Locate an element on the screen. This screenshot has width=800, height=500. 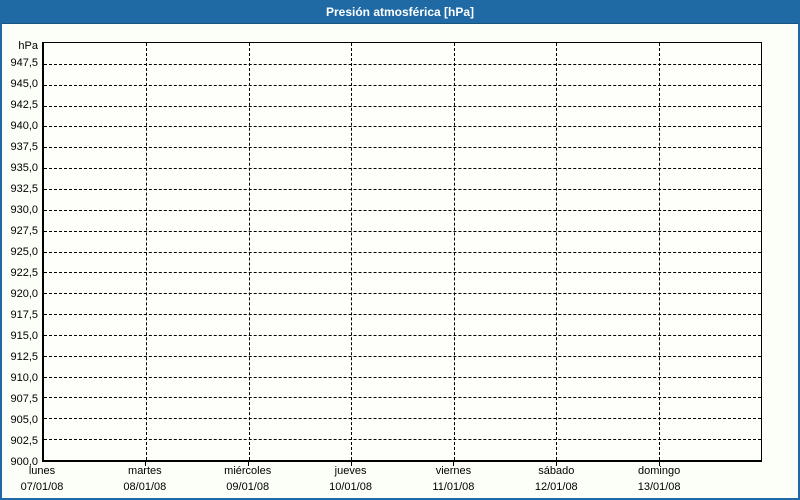
x-axis-day-label: sábado is located at coordinates (556, 471).